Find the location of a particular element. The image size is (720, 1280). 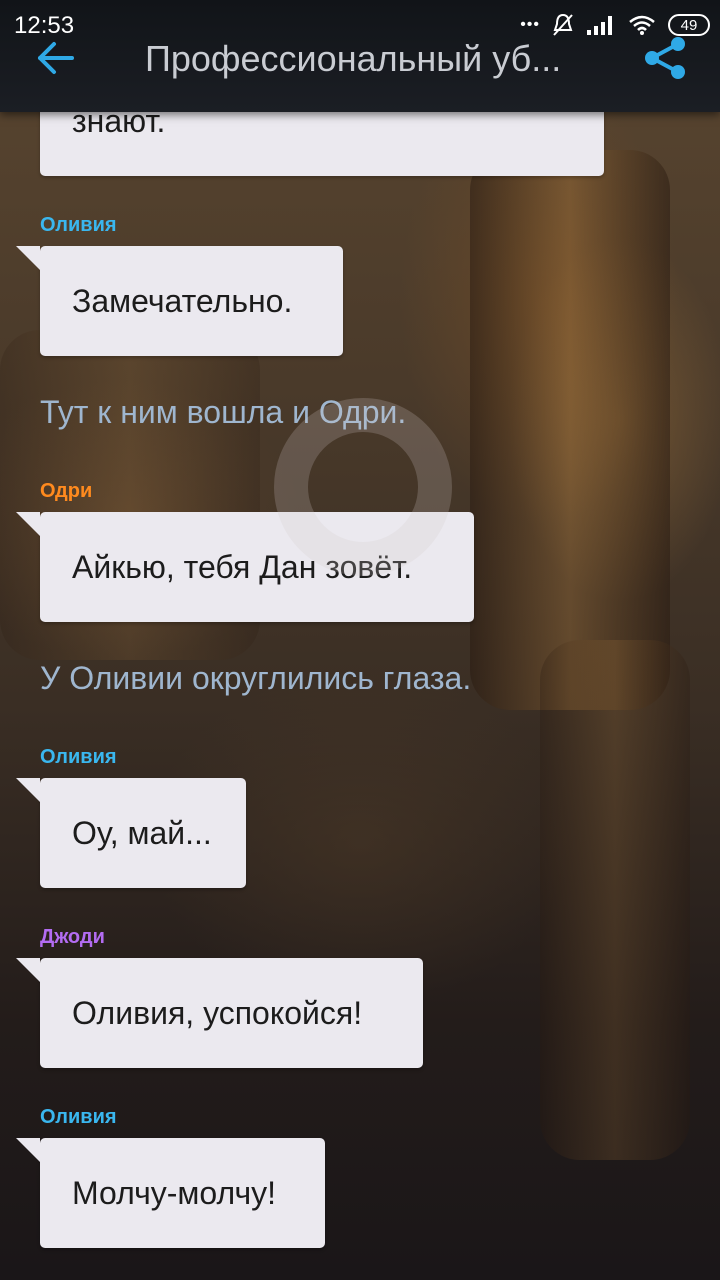

bell-muted-icon is located at coordinates (563, 24).